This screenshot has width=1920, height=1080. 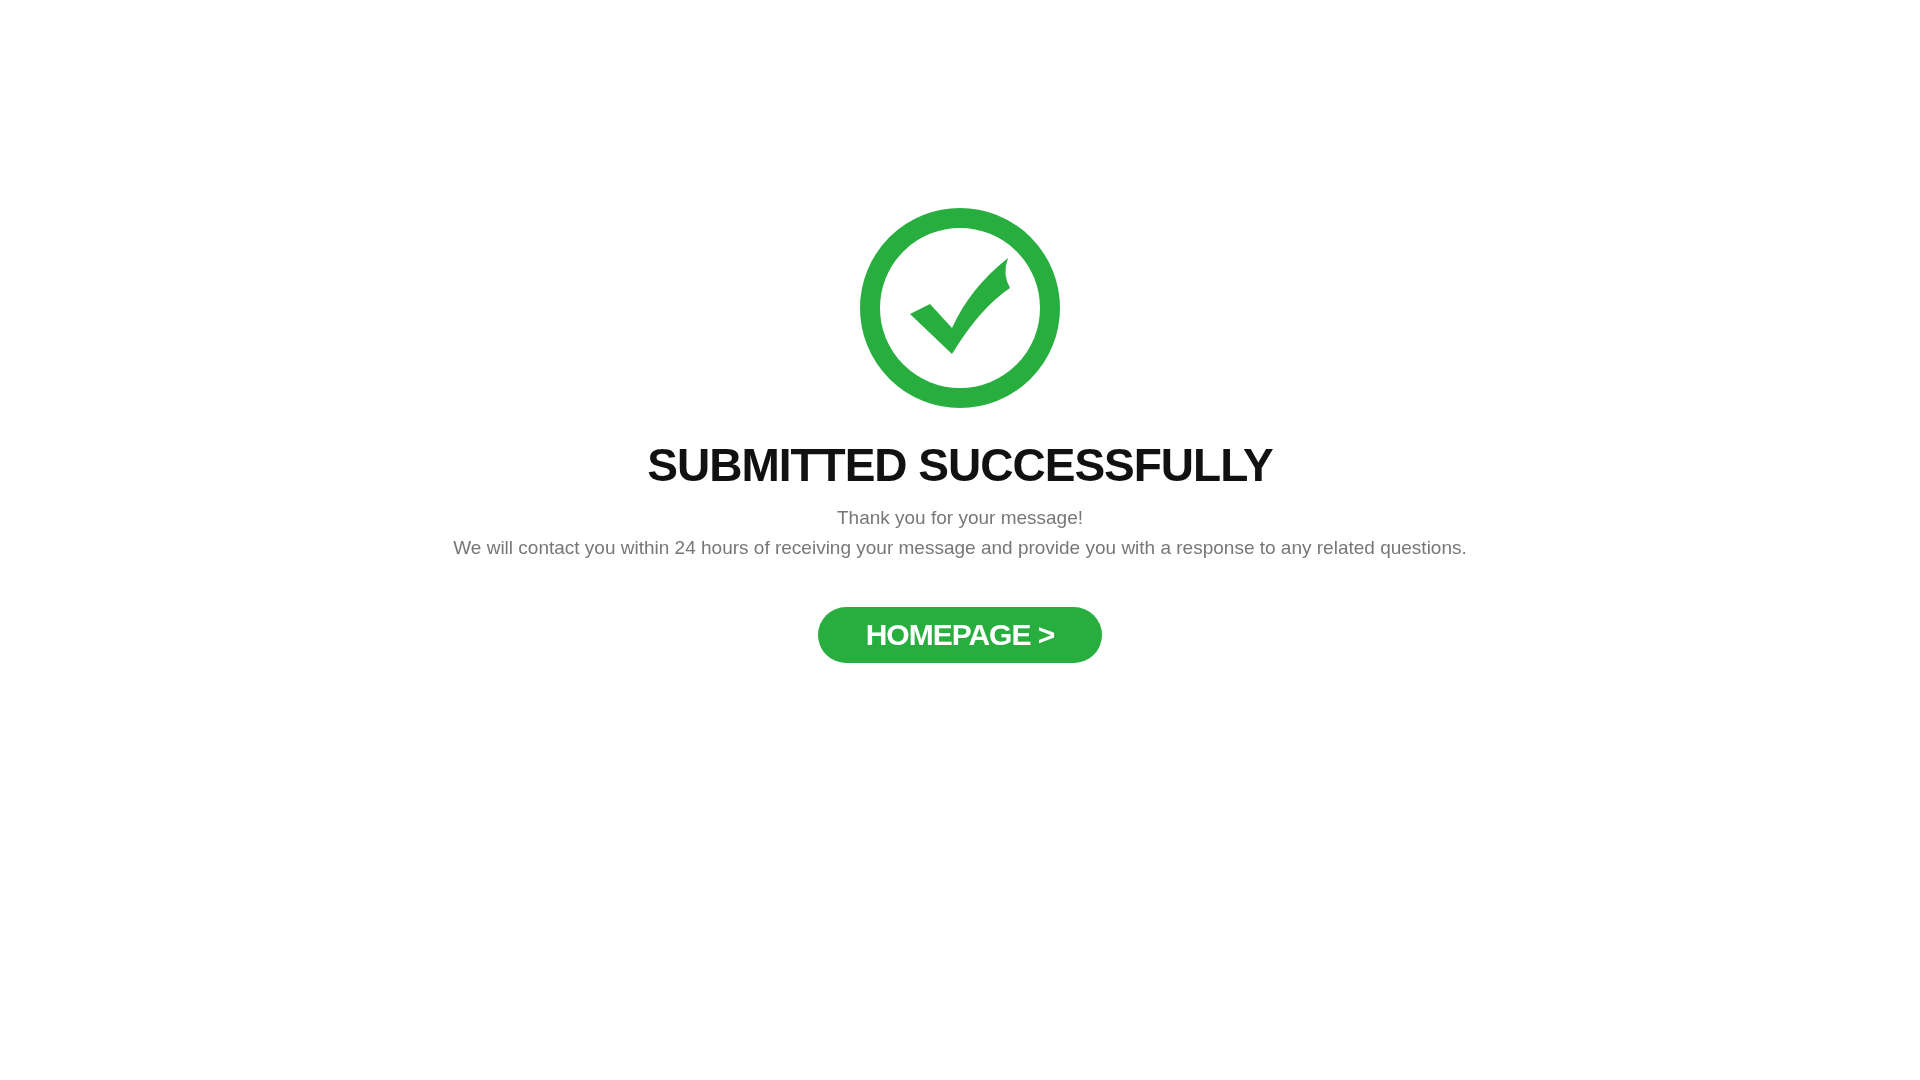 I want to click on message-text: We will contact you within 24 hours of receiving your message and provide you with a response to any related questions., so click(x=960, y=548).